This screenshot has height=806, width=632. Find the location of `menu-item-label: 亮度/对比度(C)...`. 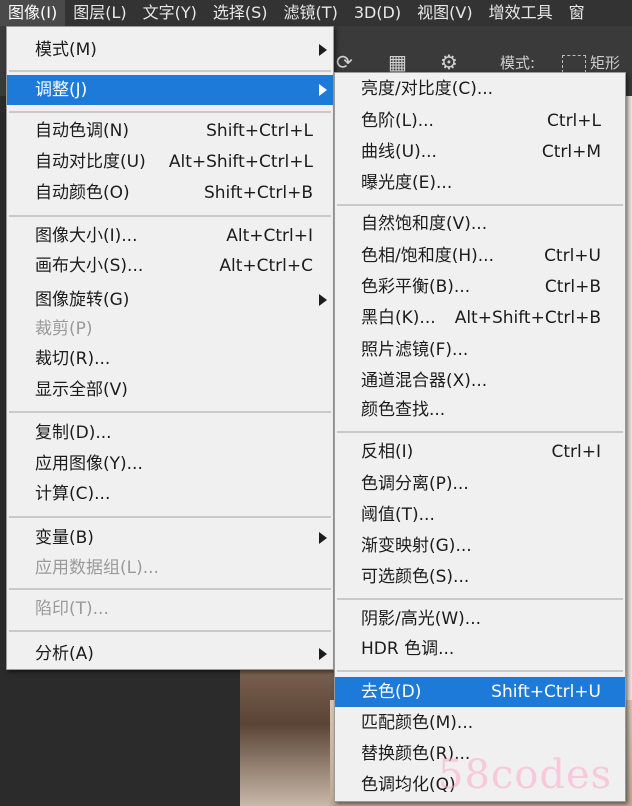

menu-item-label: 亮度/对比度(C)... is located at coordinates (427, 89).